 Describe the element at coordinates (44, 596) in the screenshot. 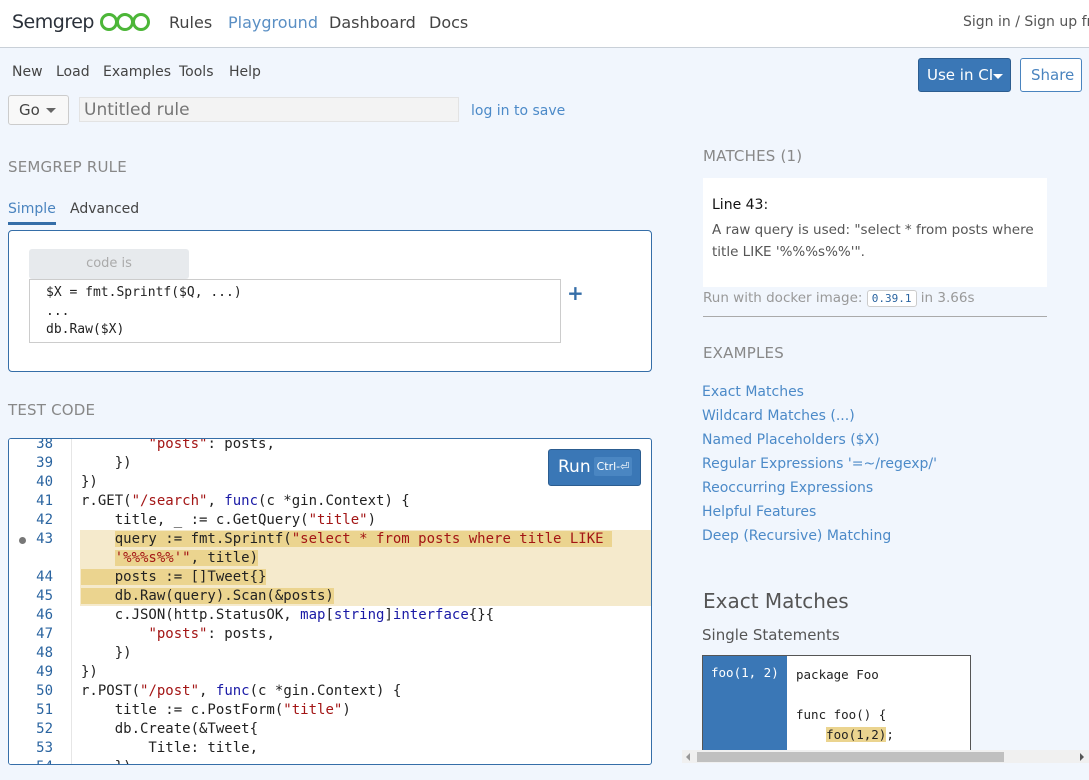

I see `line-number: 45` at that location.